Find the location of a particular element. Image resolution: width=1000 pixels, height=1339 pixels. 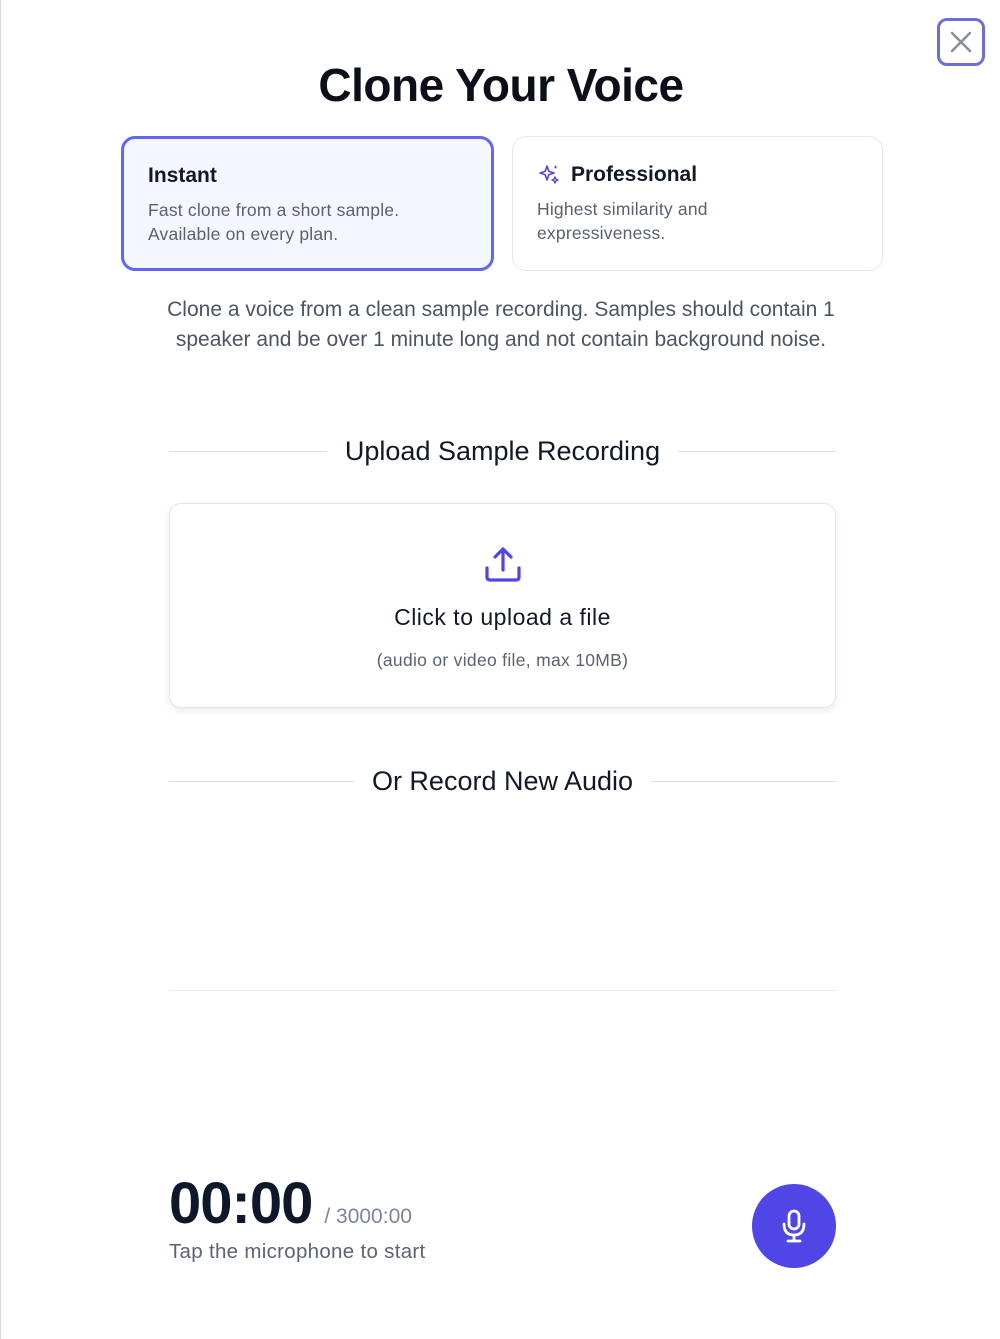

record-button is located at coordinates (794, 1226).